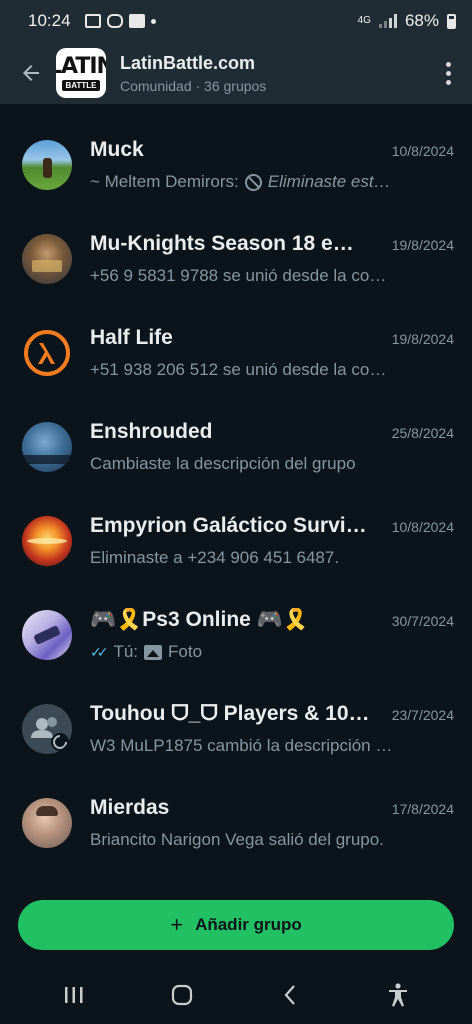 Image resolution: width=472 pixels, height=1024 pixels. I want to click on back-button, so click(31, 73).